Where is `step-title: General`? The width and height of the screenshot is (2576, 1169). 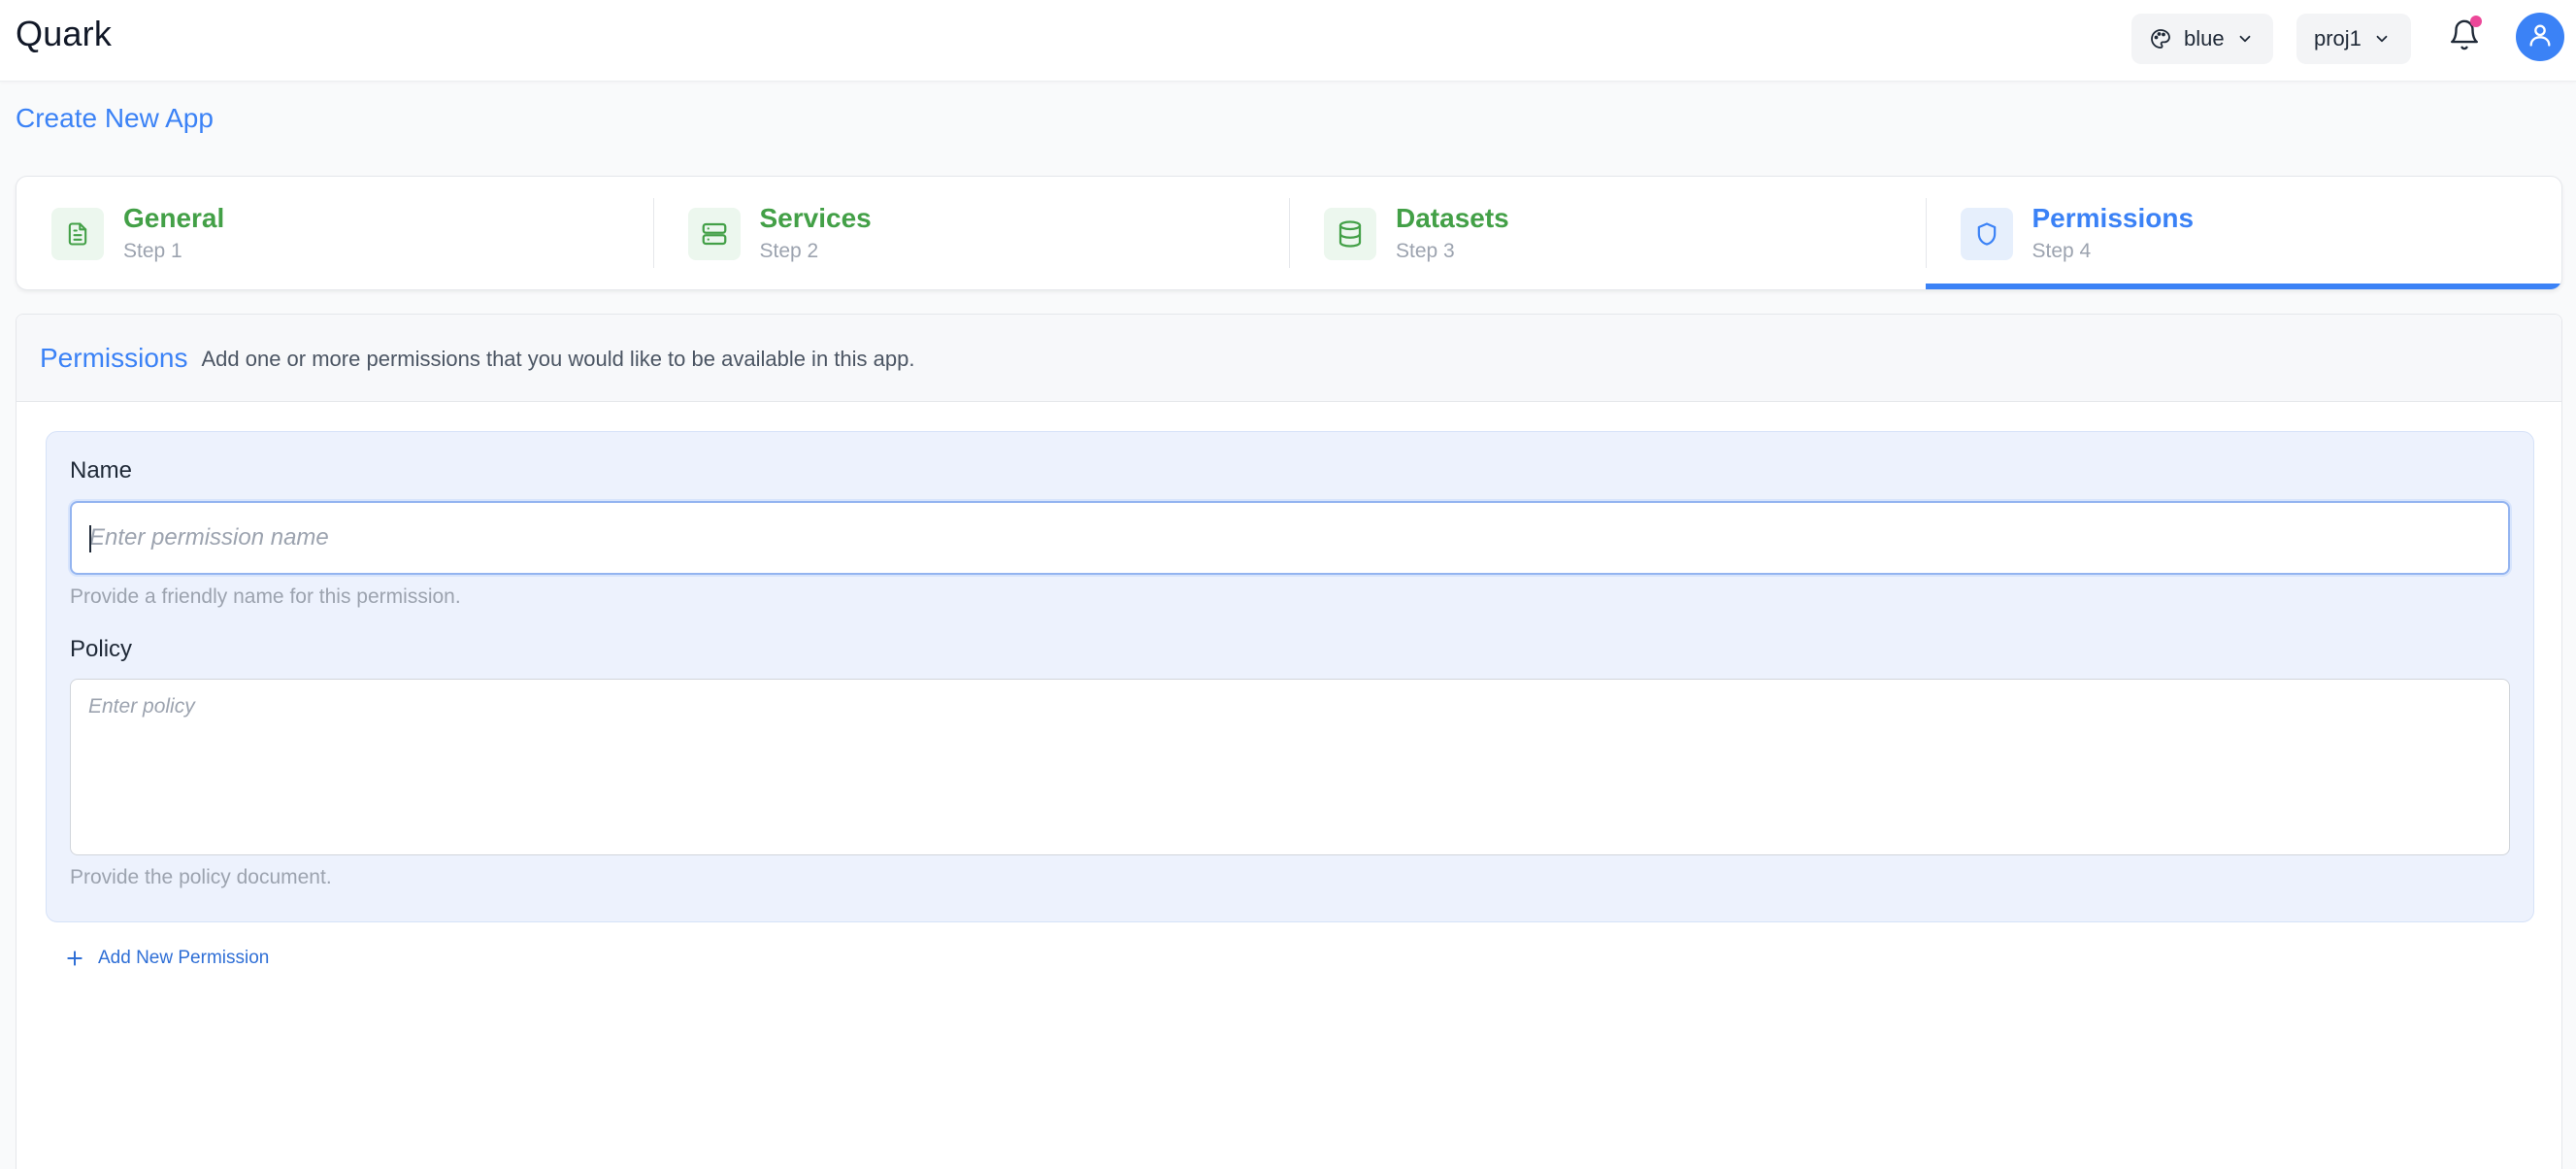 step-title: General is located at coordinates (174, 218).